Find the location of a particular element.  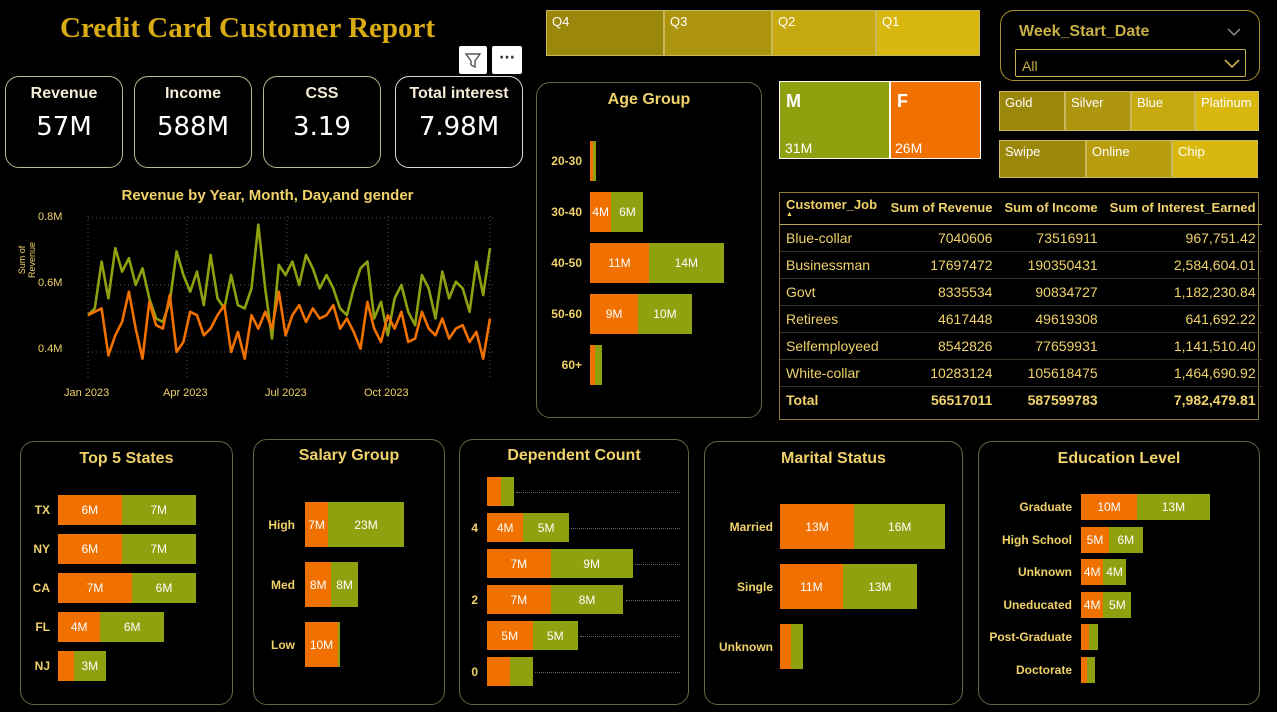

data-label: 3M is located at coordinates (90, 666).